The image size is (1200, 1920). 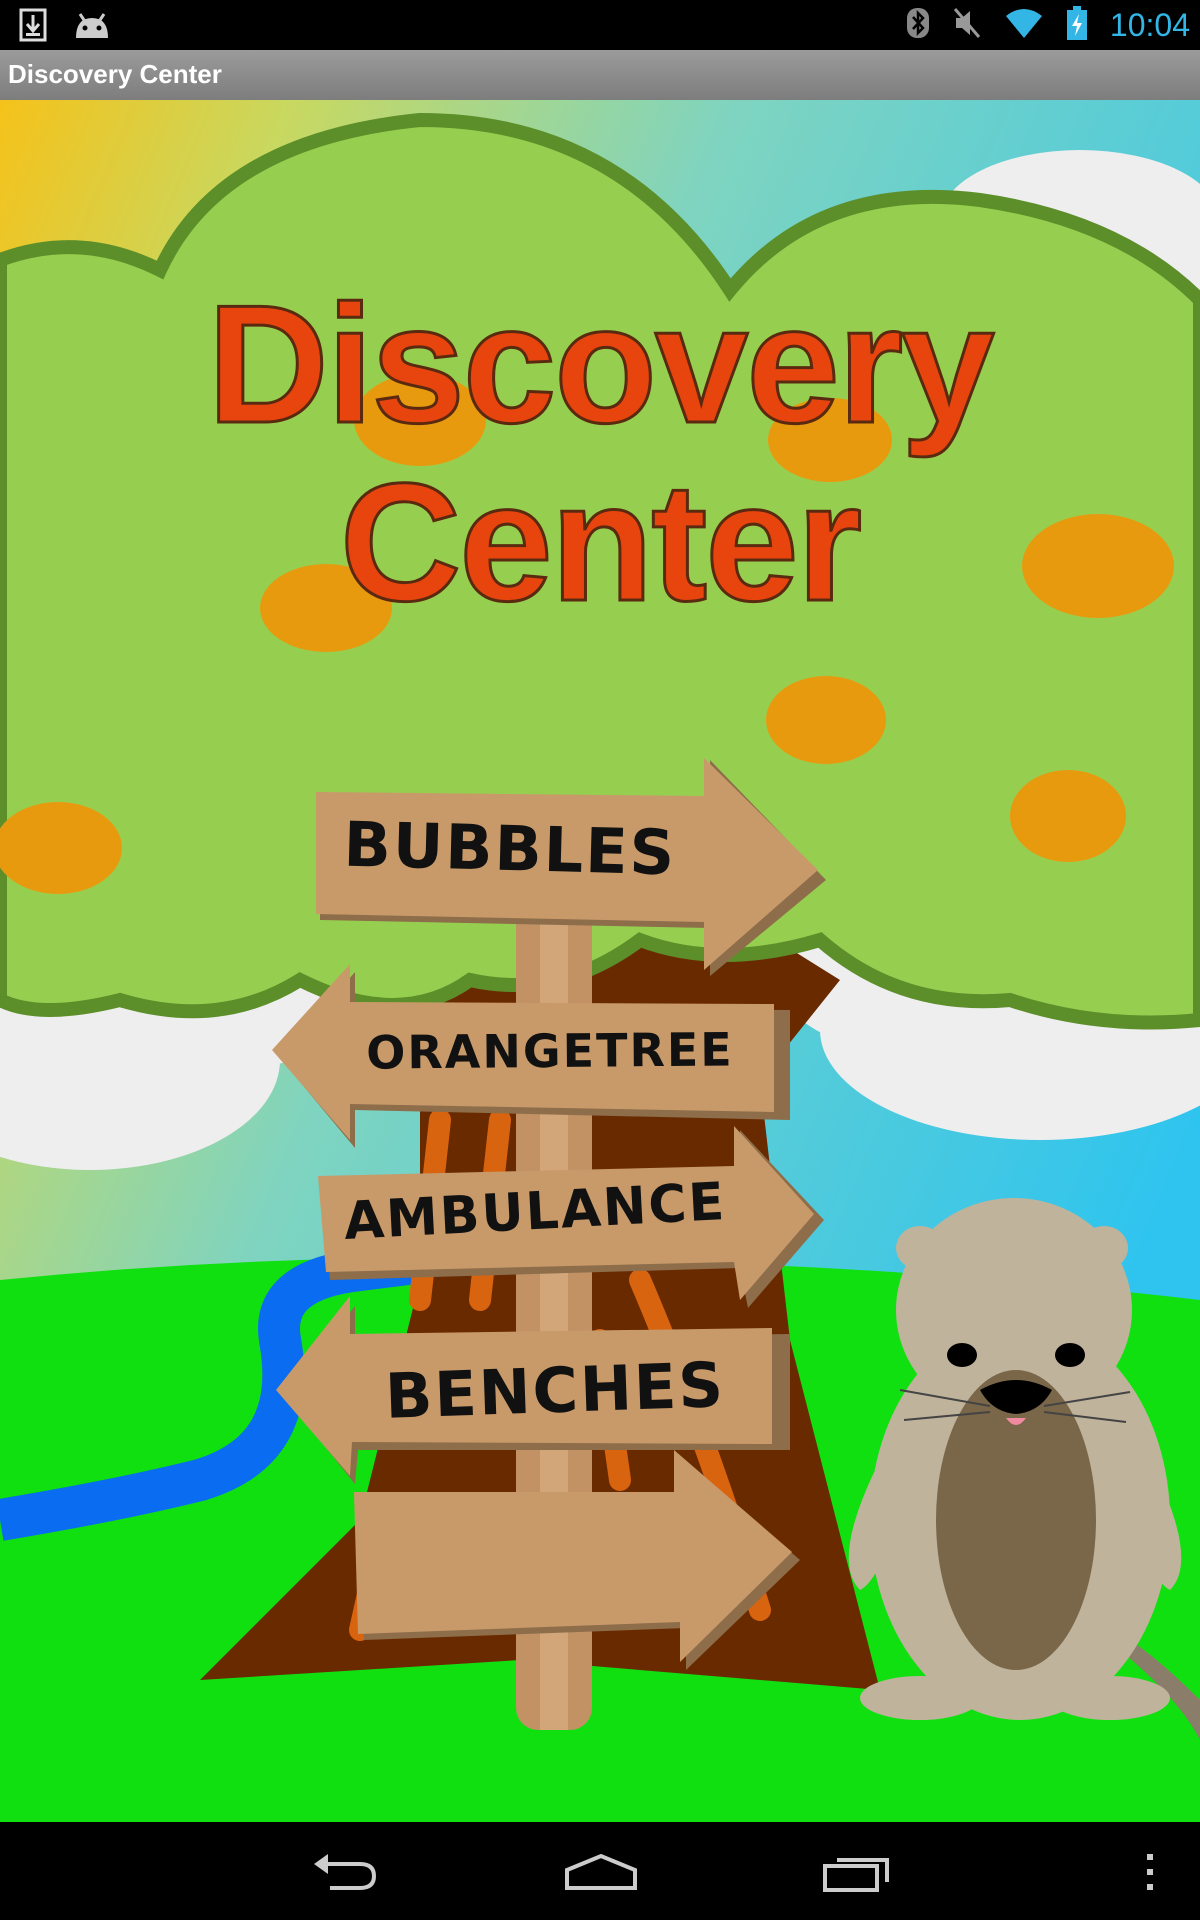 What do you see at coordinates (115, 74) in the screenshot?
I see `app-name: Discovery Center` at bounding box center [115, 74].